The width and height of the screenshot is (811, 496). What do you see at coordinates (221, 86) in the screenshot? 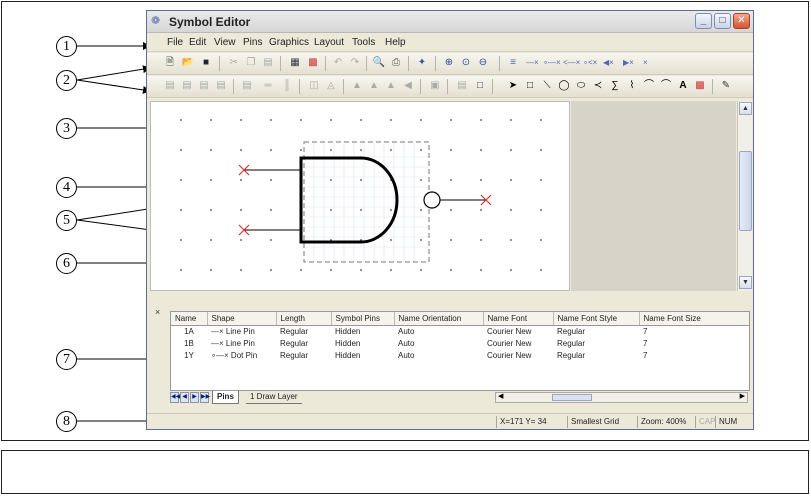
I see `align-top-icon: ▤` at bounding box center [221, 86].